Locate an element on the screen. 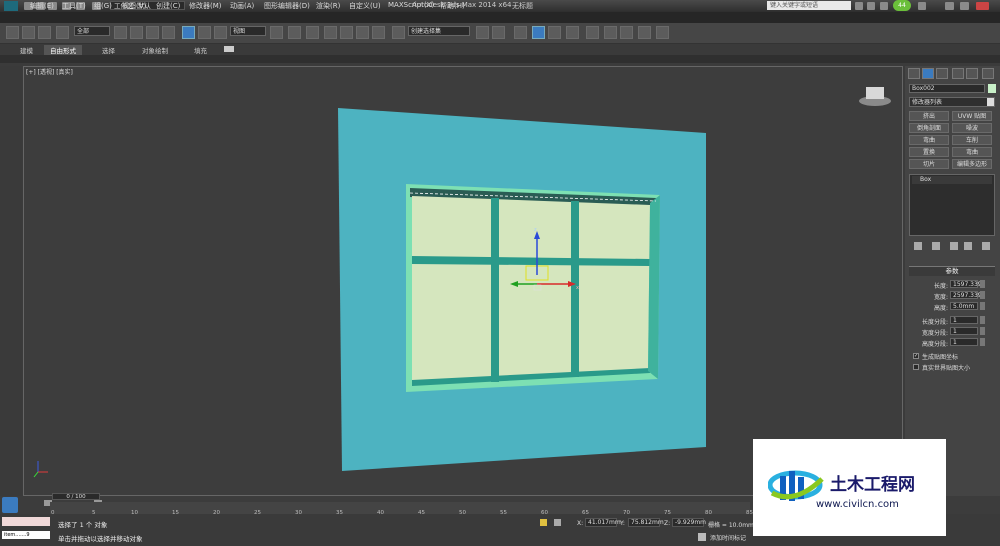 The image size is (1000, 546). width-segs-input: 1 is located at coordinates (964, 331).